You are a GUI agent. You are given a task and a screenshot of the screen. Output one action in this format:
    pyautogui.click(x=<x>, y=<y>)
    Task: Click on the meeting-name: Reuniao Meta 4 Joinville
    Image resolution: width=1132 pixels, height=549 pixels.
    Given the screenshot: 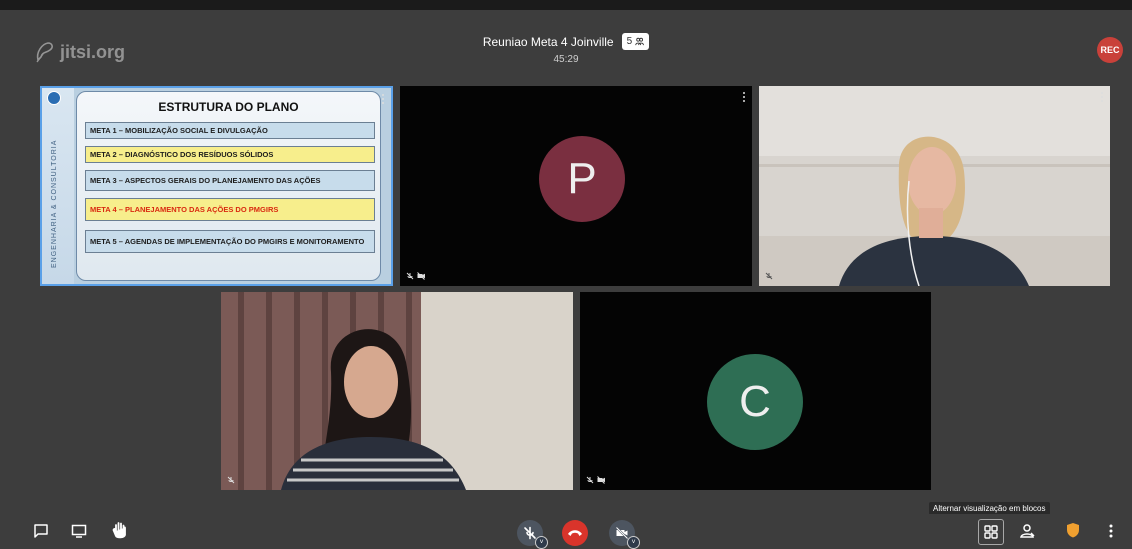 What is the action you would take?
    pyautogui.click(x=548, y=41)
    